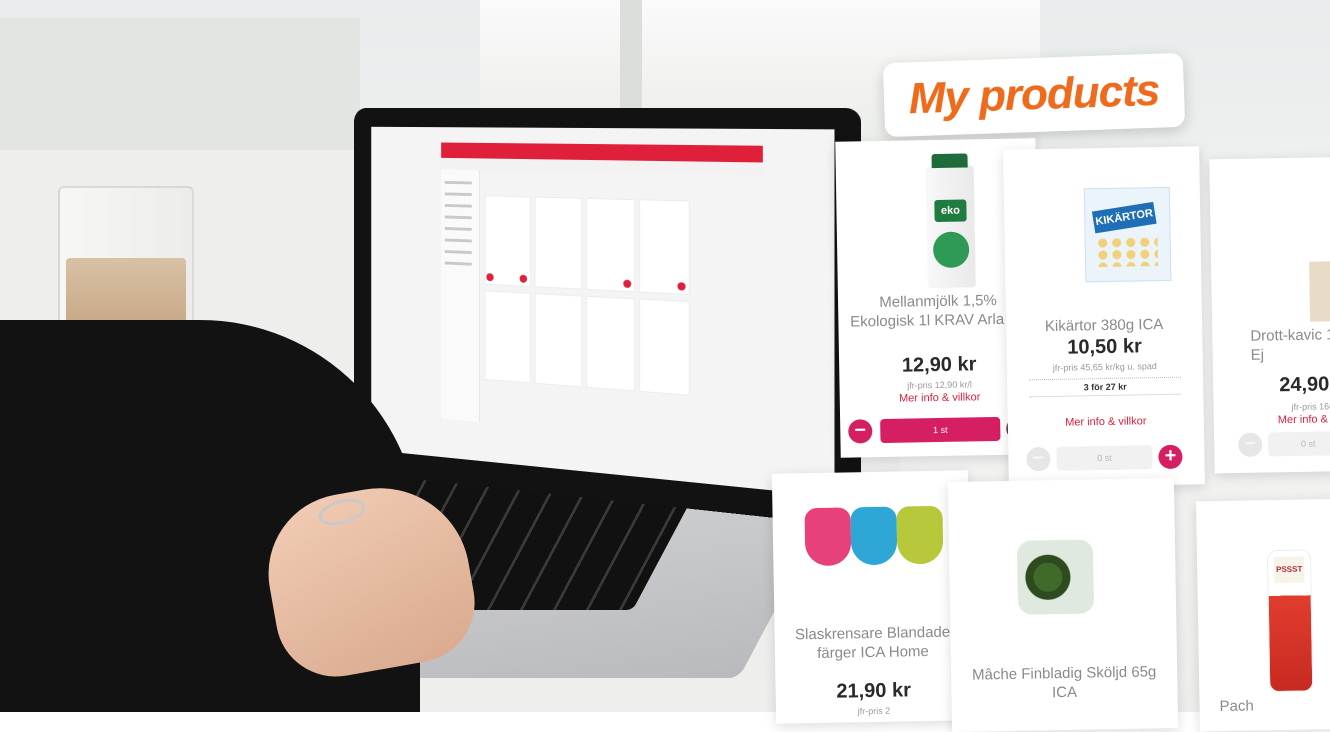 This screenshot has height=732, width=1330. What do you see at coordinates (949, 161) in the screenshot?
I see `milk-cap` at bounding box center [949, 161].